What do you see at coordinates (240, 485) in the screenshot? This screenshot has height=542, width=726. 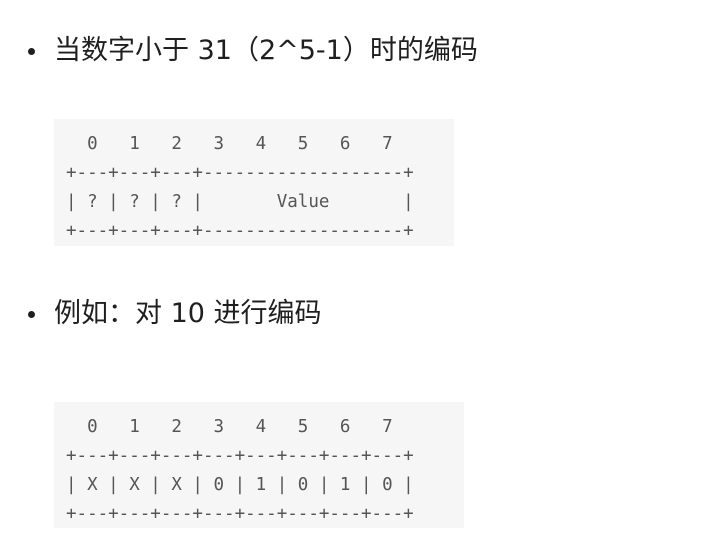 I see `code-line: | X | X | X | 0 | 1 | 0 | 1 | 0 |` at bounding box center [240, 485].